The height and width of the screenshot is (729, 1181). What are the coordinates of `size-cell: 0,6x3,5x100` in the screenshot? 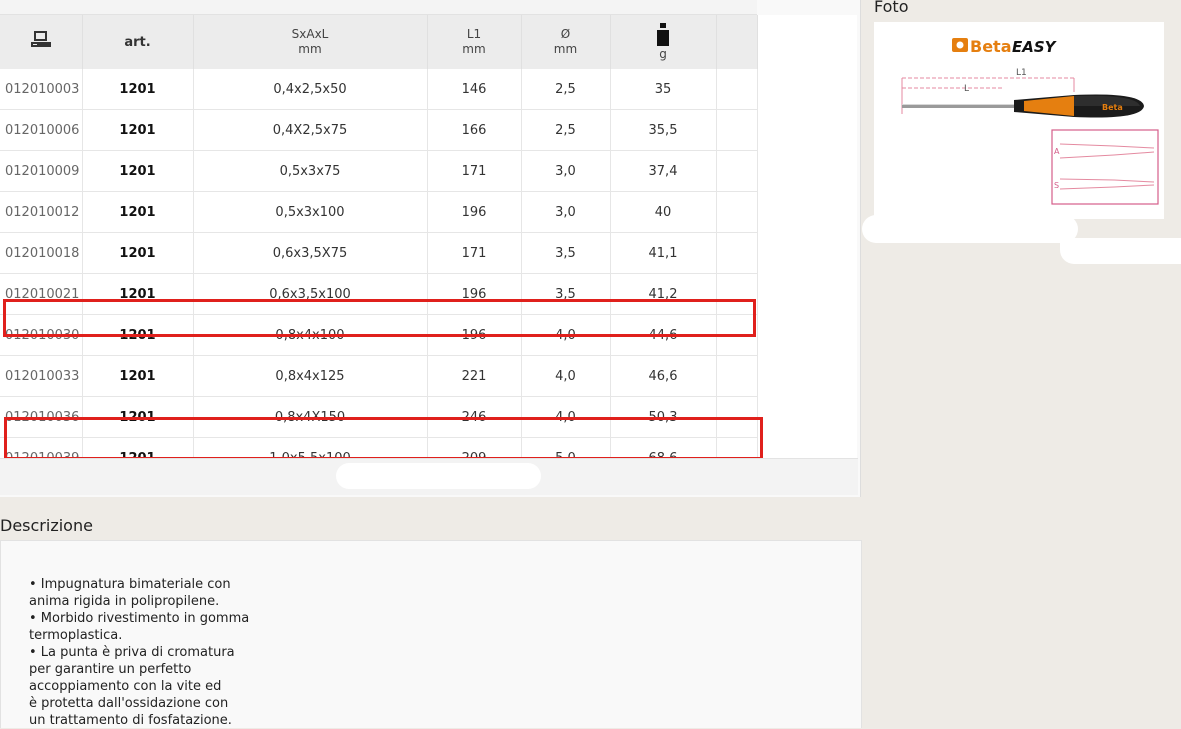 It's located at (310, 294).